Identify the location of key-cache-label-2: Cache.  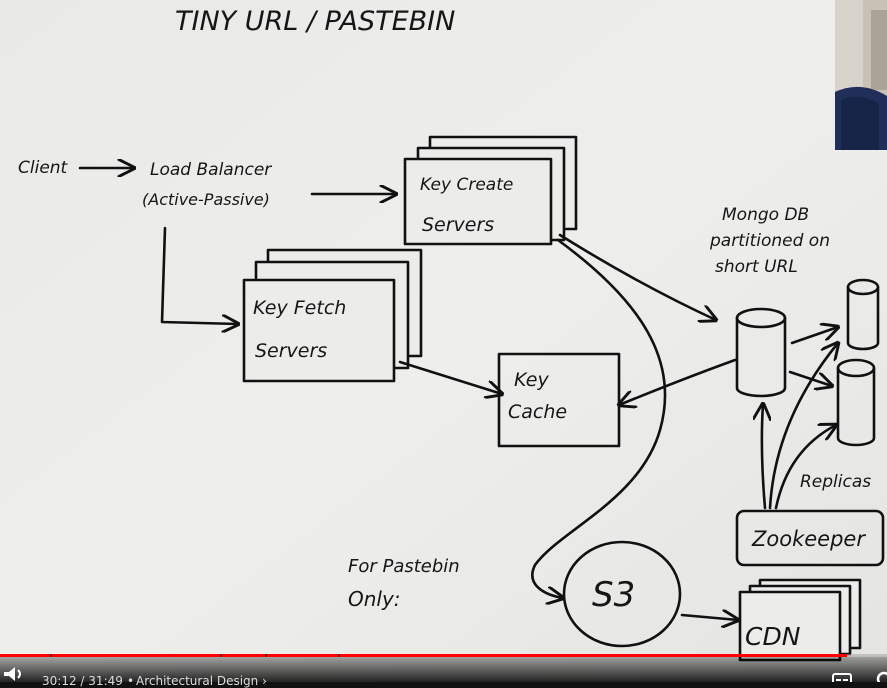
(537, 412).